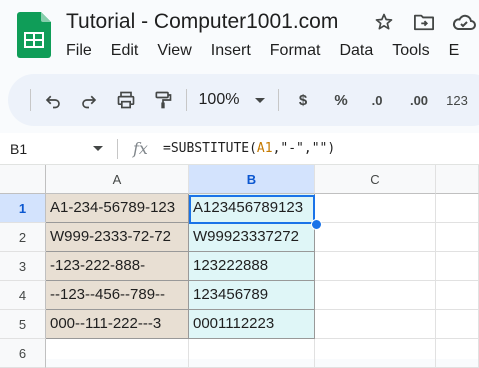  I want to click on paint-format-icon, so click(163, 100).